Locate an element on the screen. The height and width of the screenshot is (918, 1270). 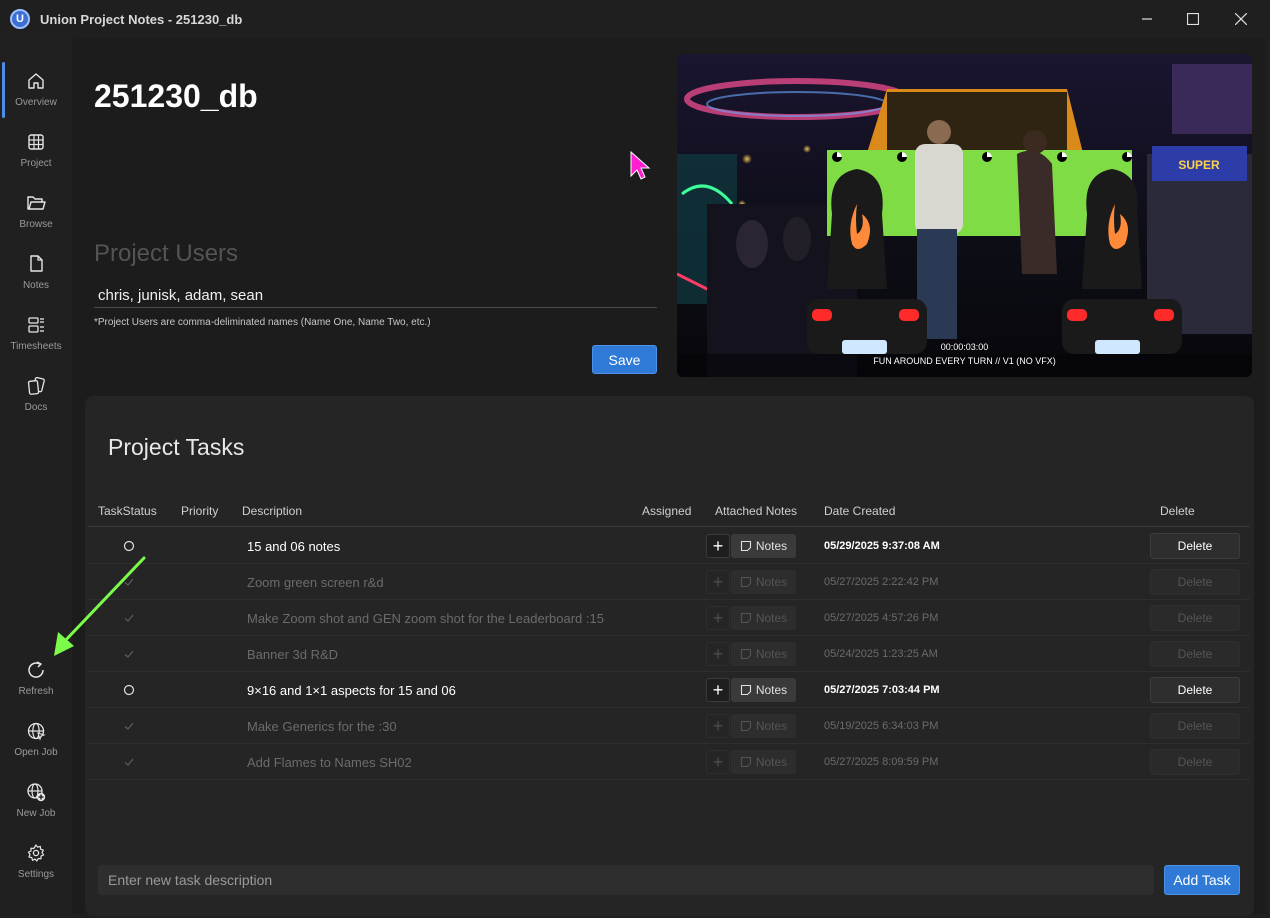
project-users-field is located at coordinates (375, 295).